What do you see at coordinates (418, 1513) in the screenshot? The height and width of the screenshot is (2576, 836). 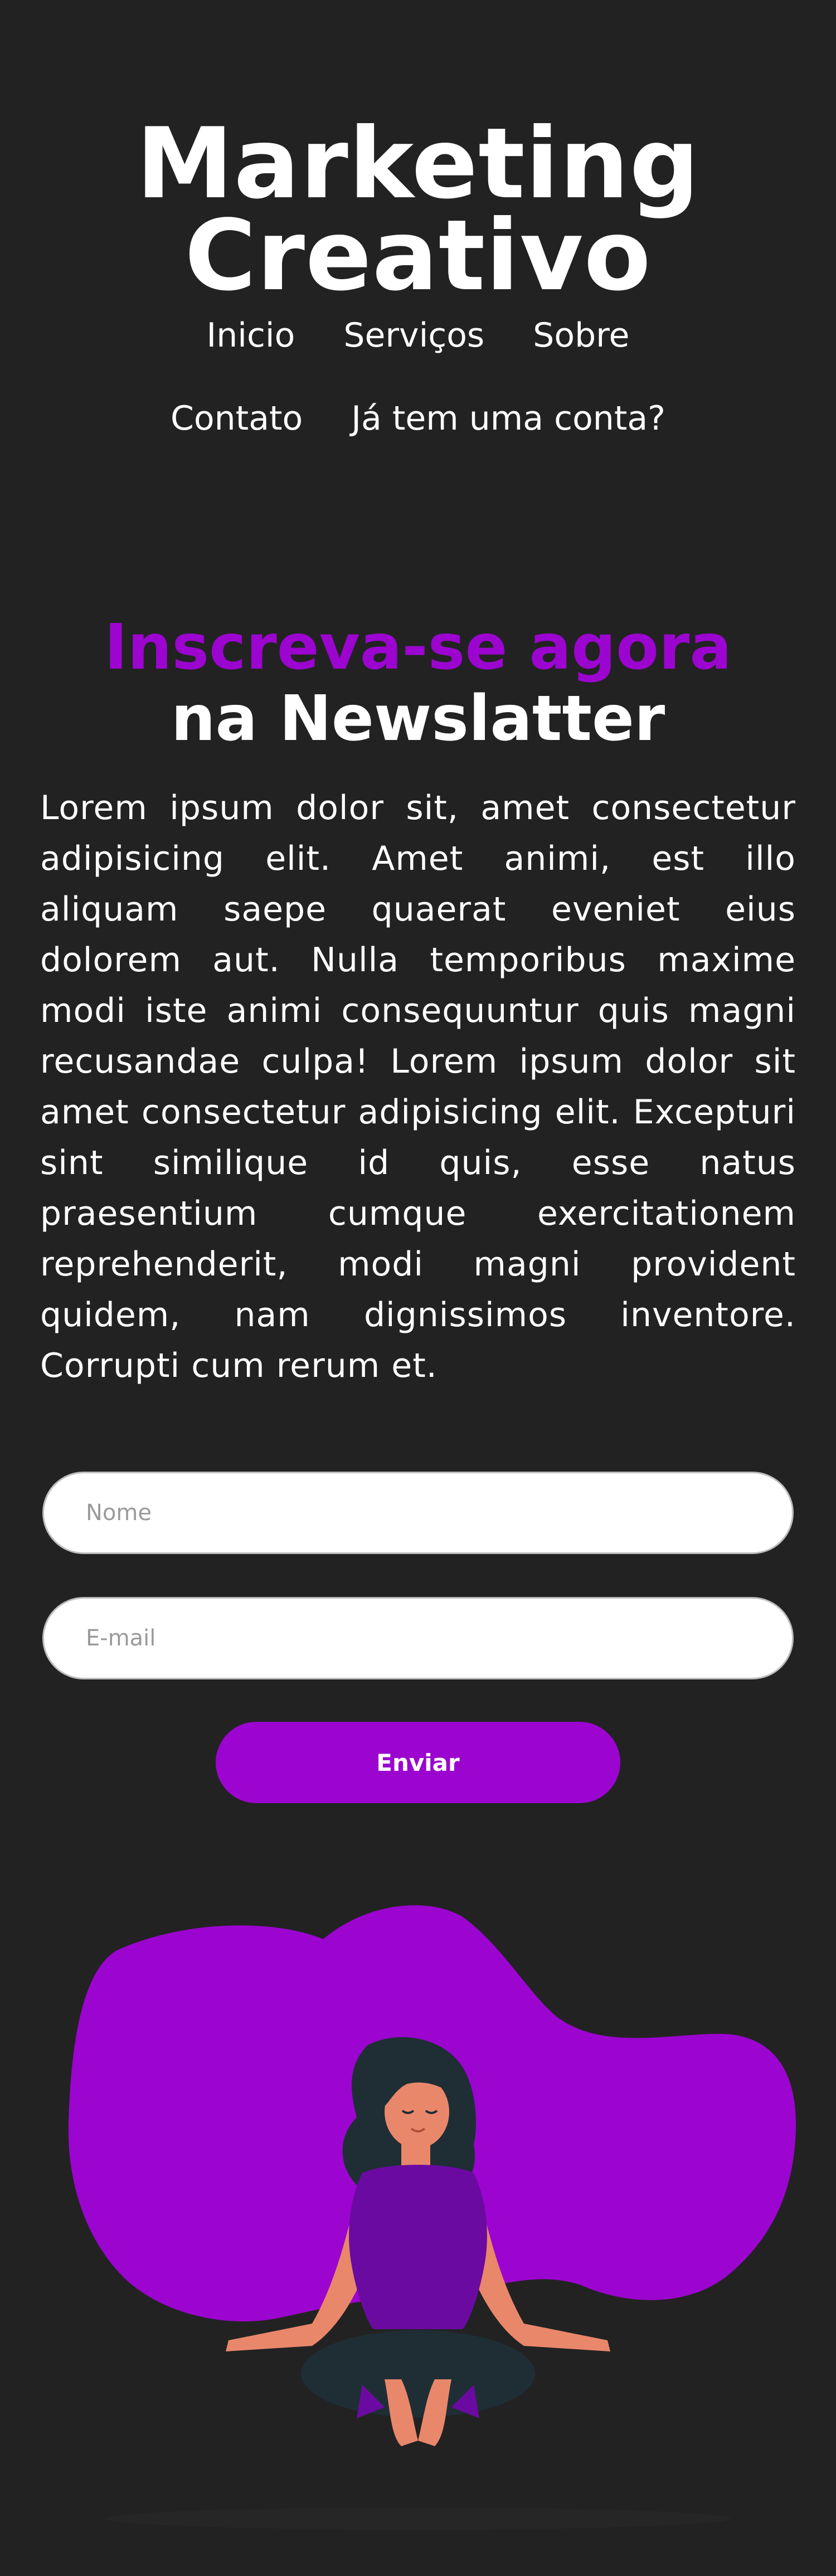 I see `name-input` at bounding box center [418, 1513].